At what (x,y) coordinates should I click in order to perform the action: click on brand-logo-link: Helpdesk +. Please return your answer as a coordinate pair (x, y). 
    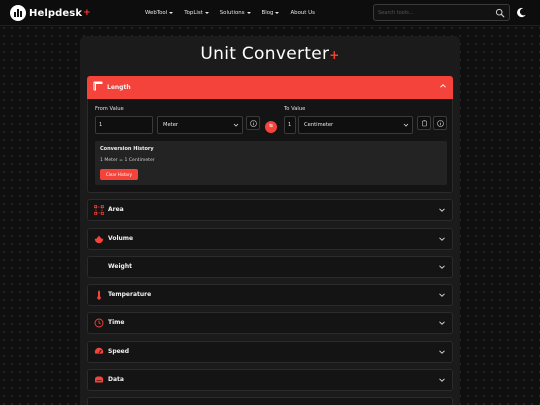
    Looking at the image, I should click on (50, 13).